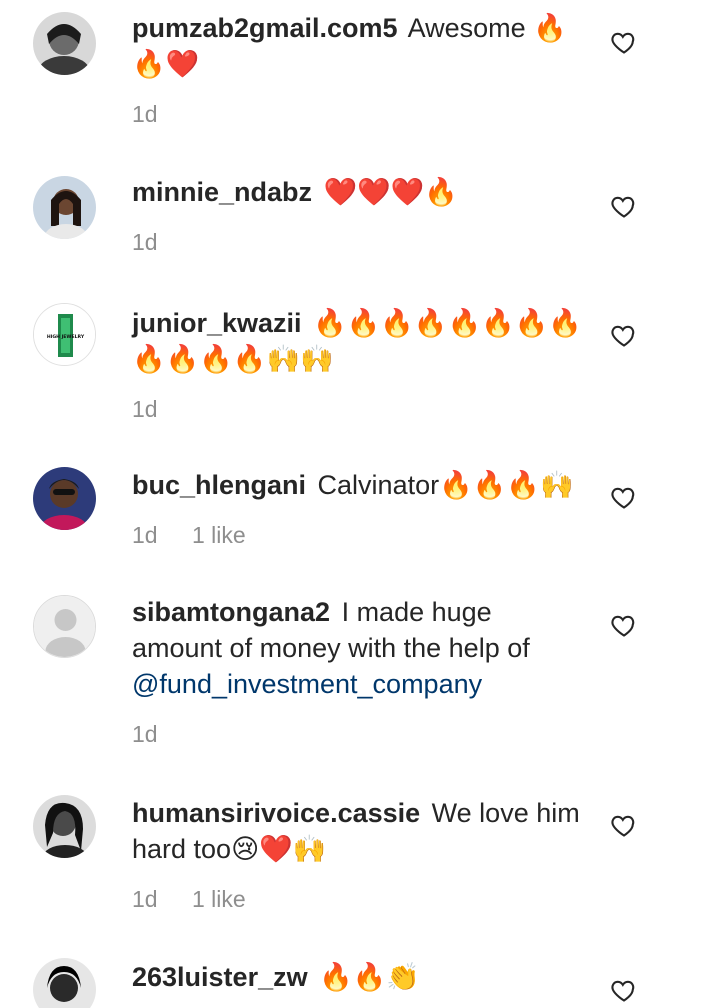  Describe the element at coordinates (357, 215) in the screenshot. I see `comment-body: minnie_ndabz ❤️❤️❤️🔥 1d` at that location.